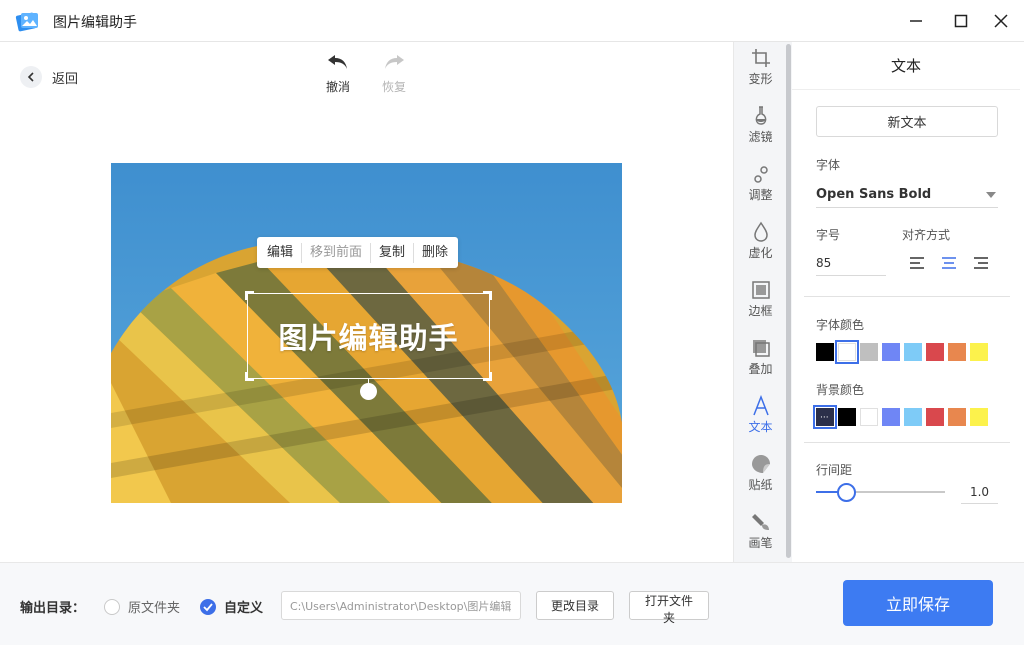 The width and height of the screenshot is (1024, 645). Describe the element at coordinates (394, 73) in the screenshot. I see `redo-button: 恢复` at that location.